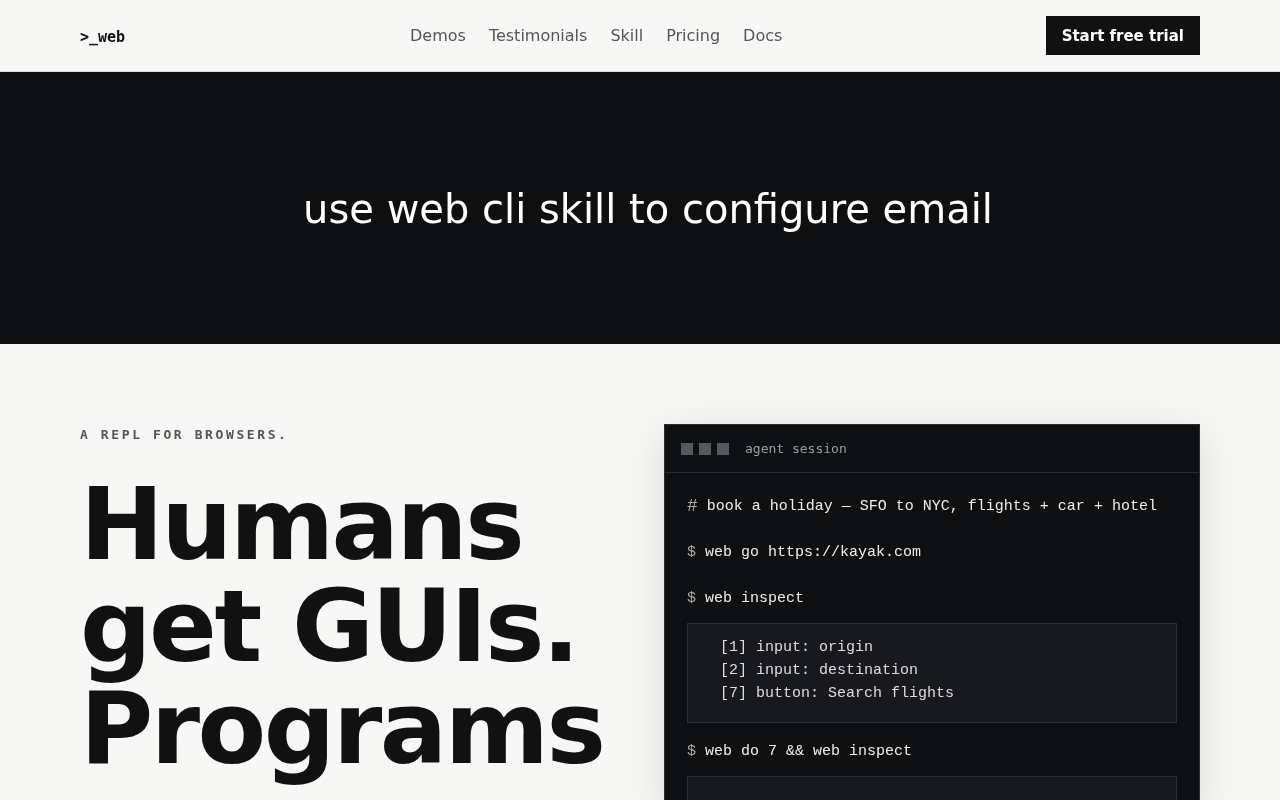 The image size is (1280, 800). Describe the element at coordinates (647, 208) in the screenshot. I see `banner-text: use web cli skill to configure email` at that location.